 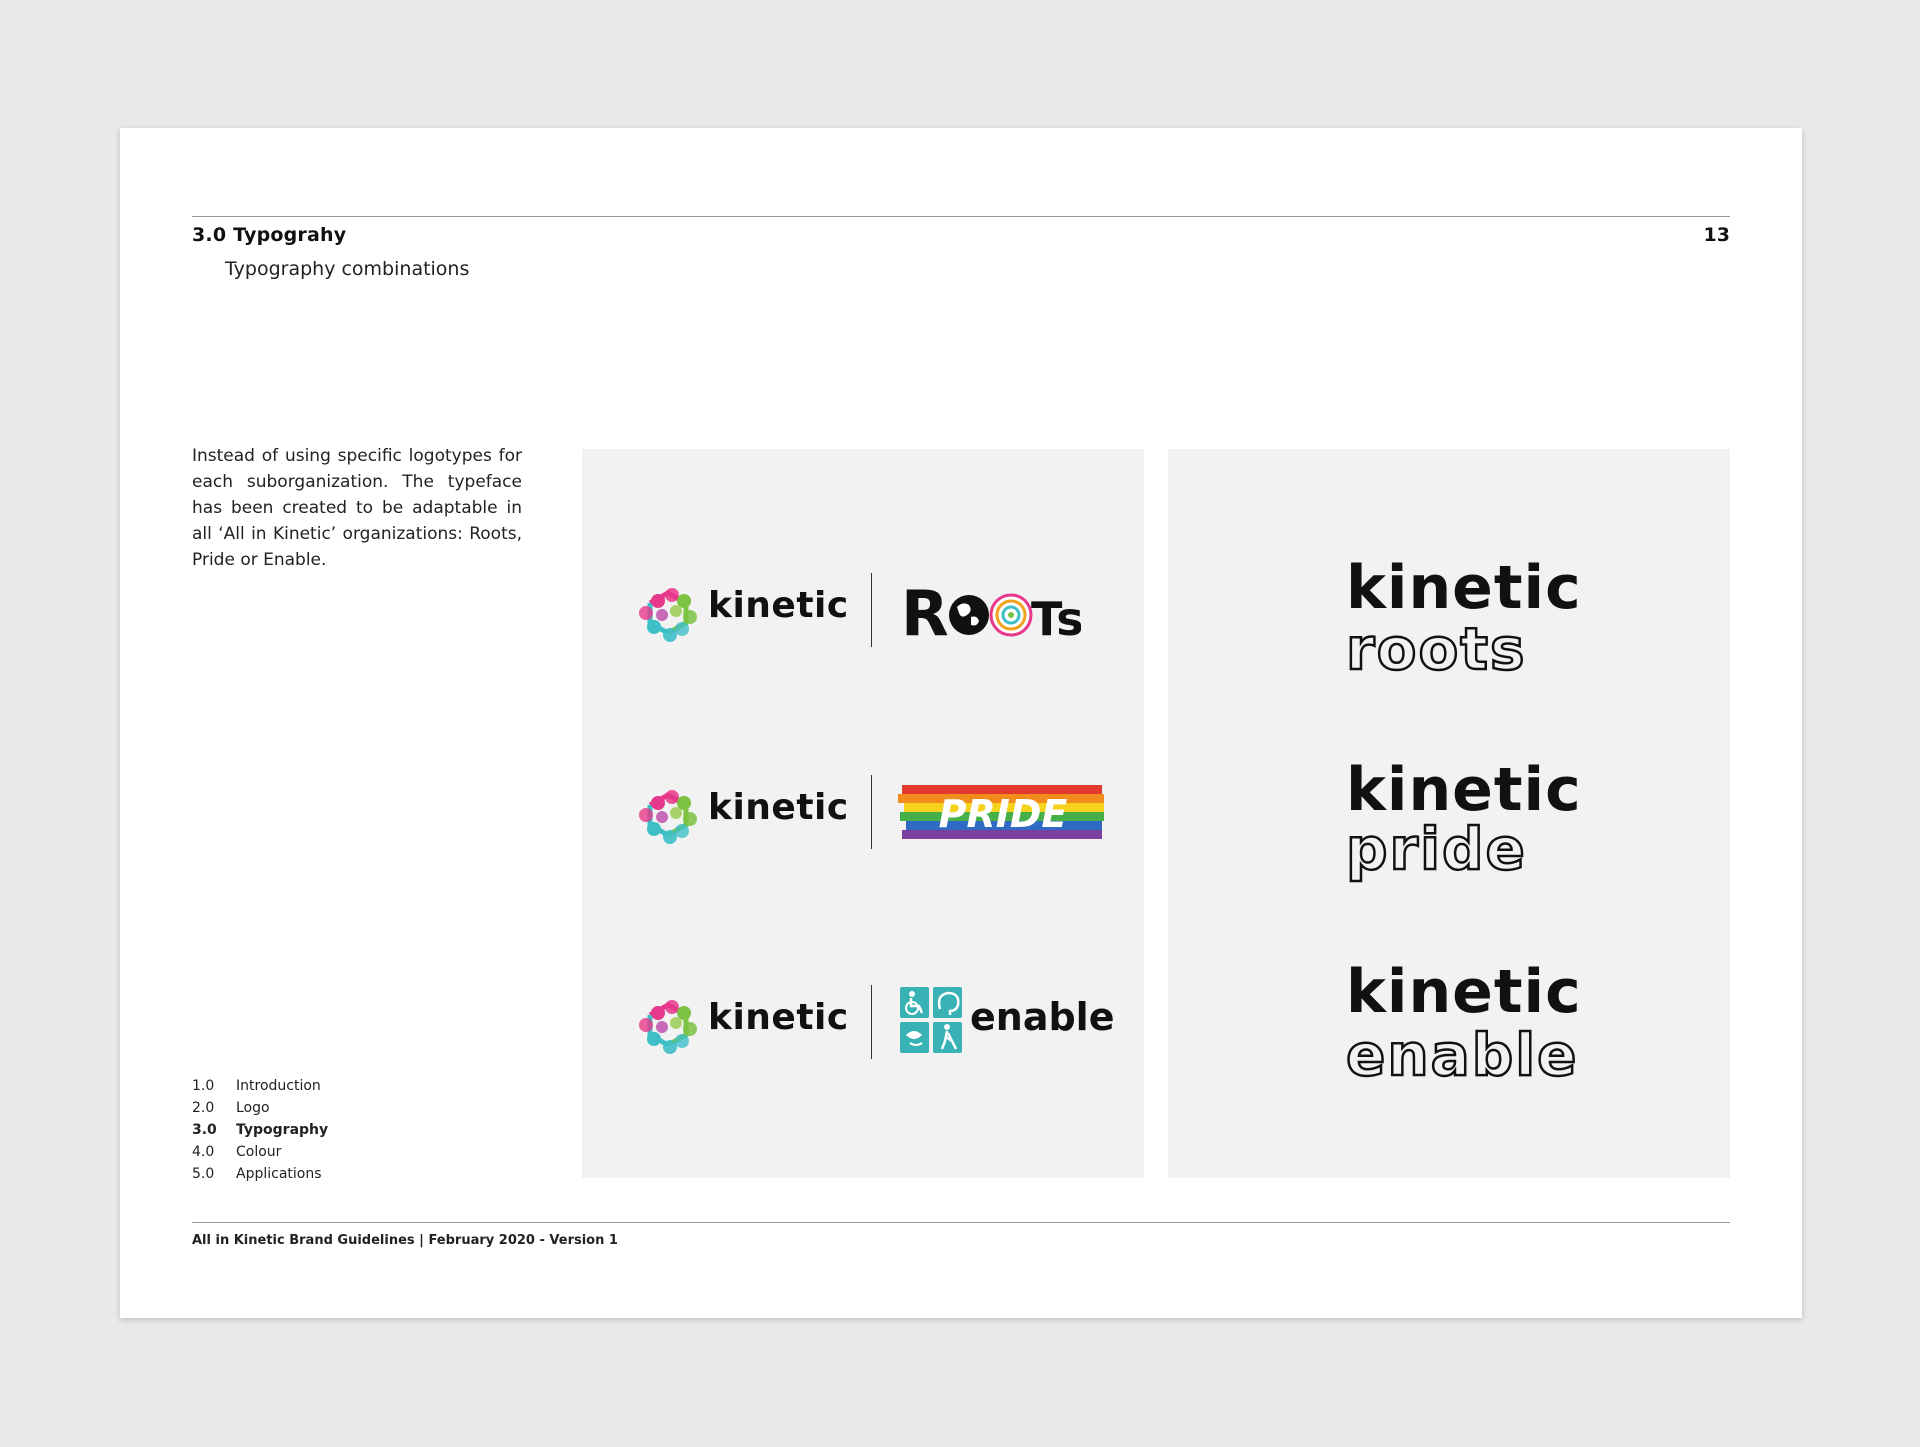 I want to click on kinetic-roots-combo: kinetic R Ts, so click(x=876, y=611).